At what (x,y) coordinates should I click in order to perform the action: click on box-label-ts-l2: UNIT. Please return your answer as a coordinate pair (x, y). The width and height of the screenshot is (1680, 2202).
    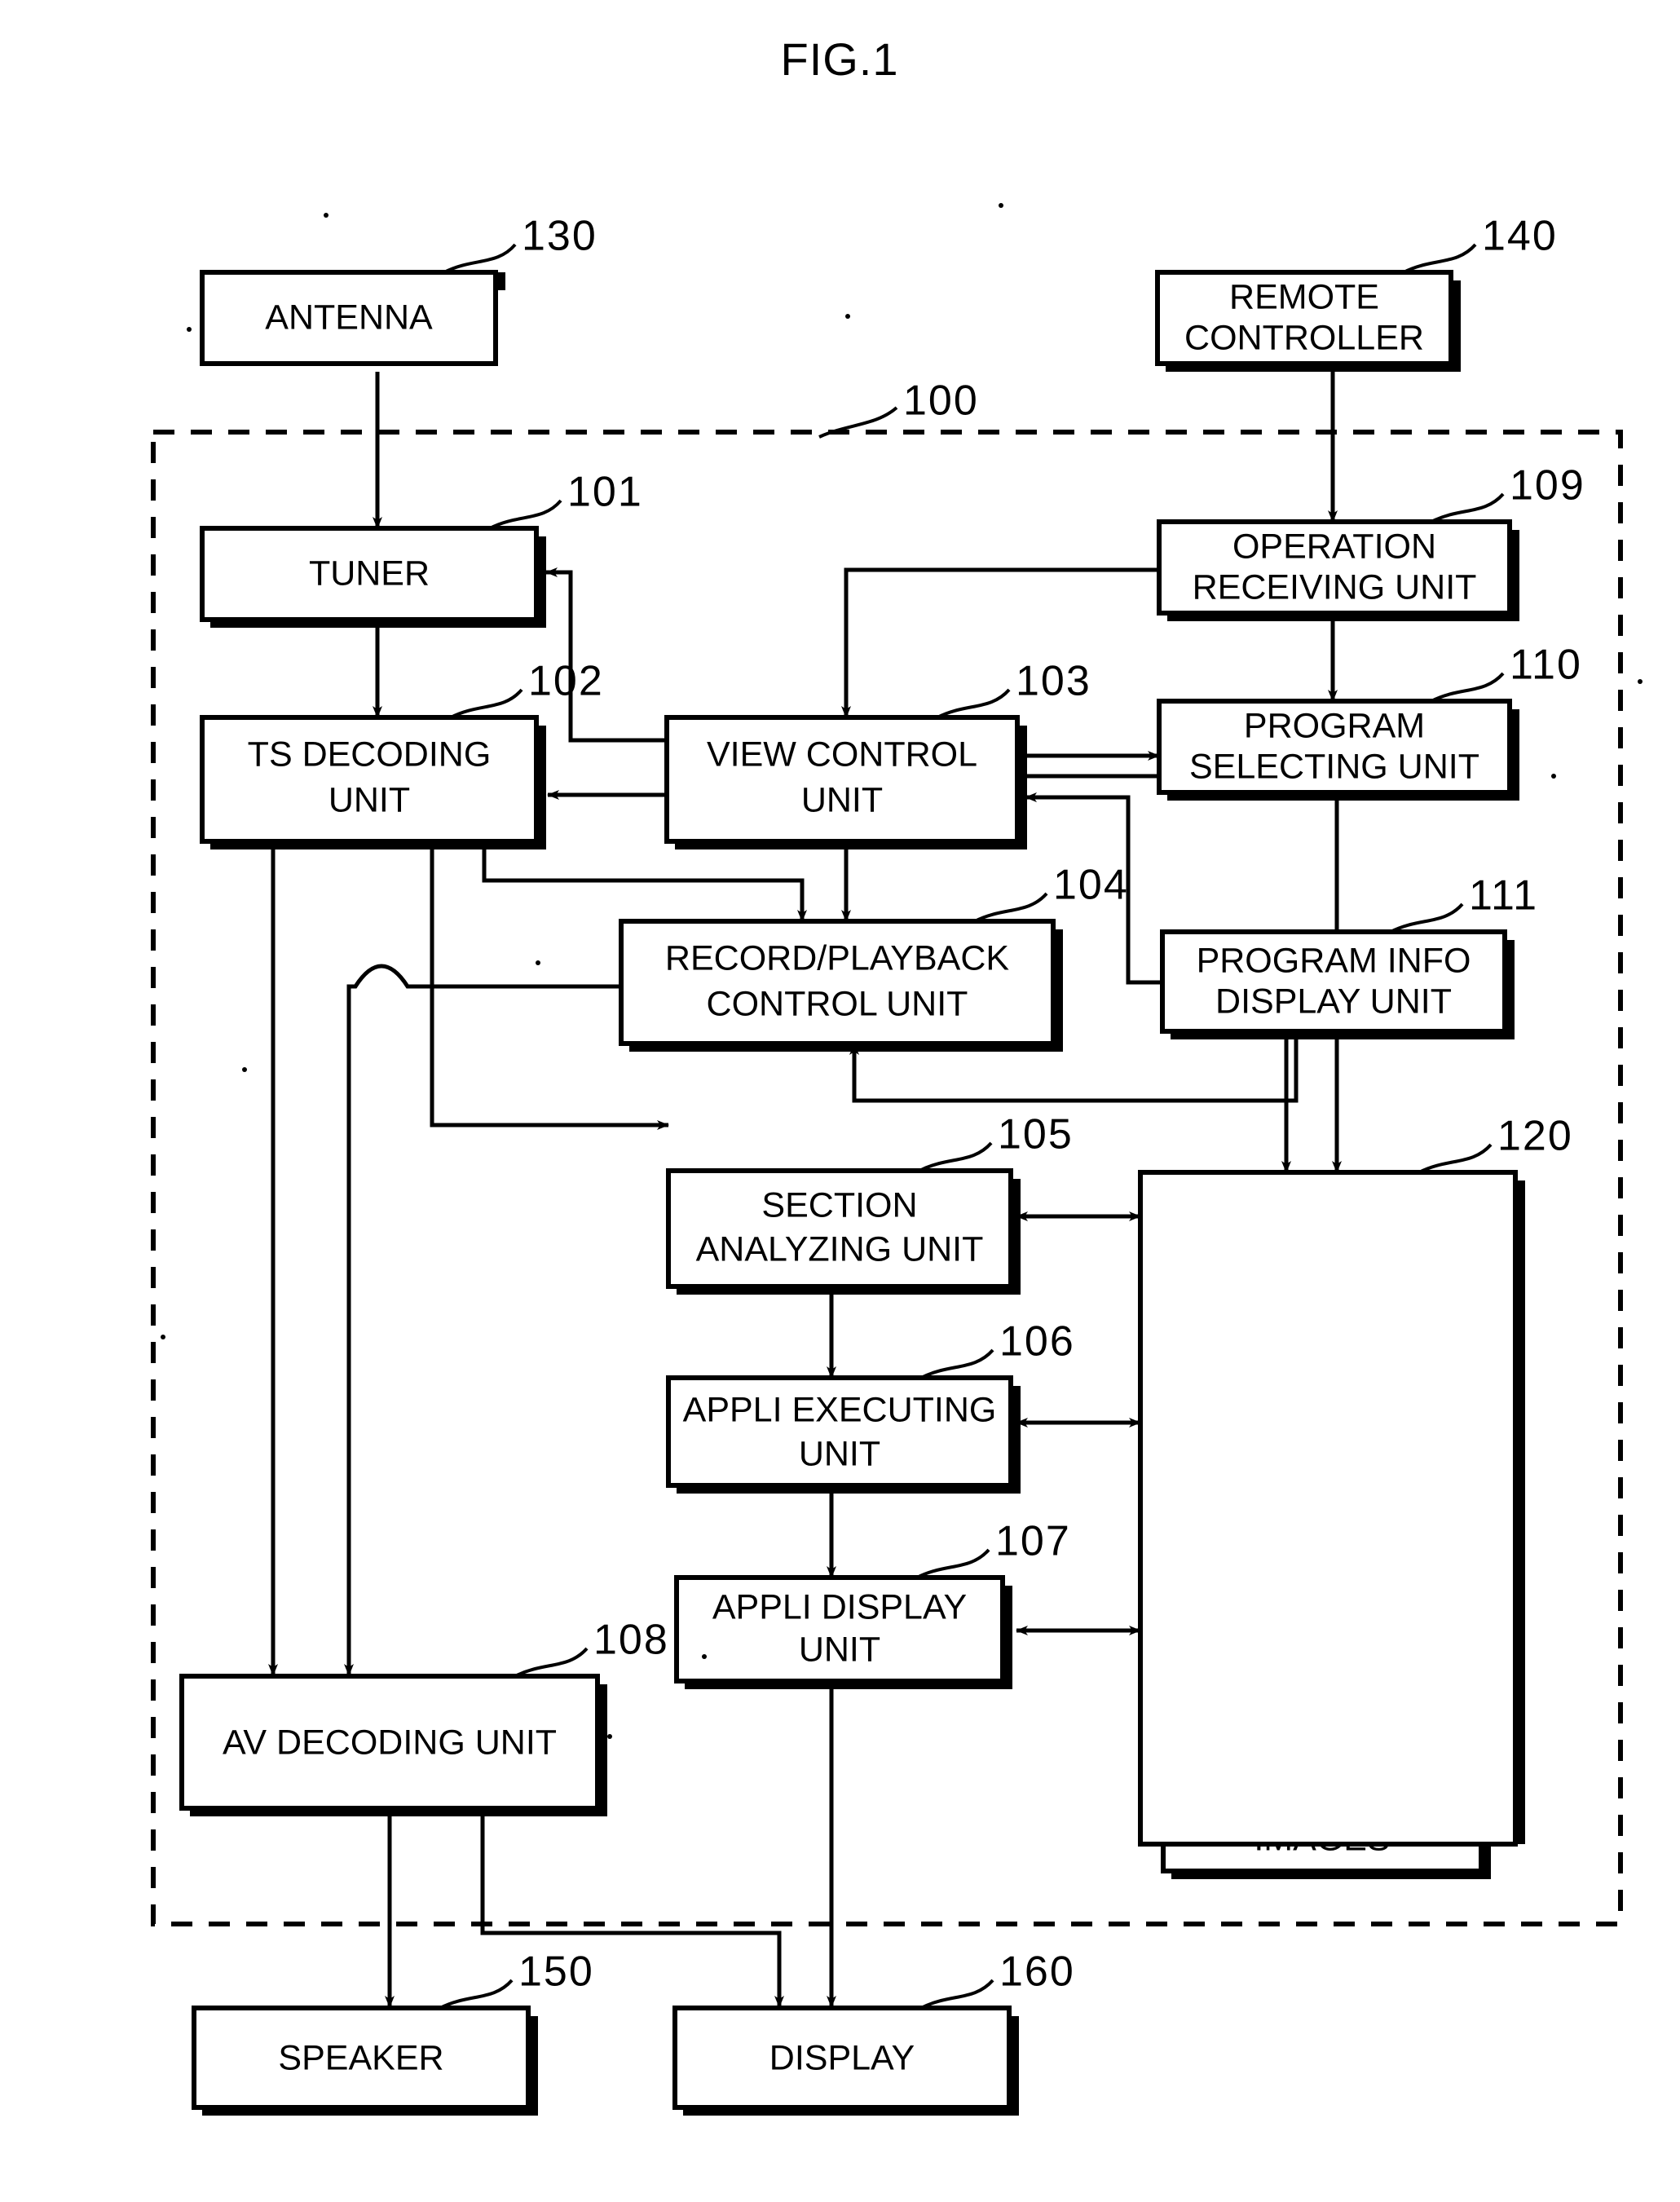
    Looking at the image, I should click on (370, 799).